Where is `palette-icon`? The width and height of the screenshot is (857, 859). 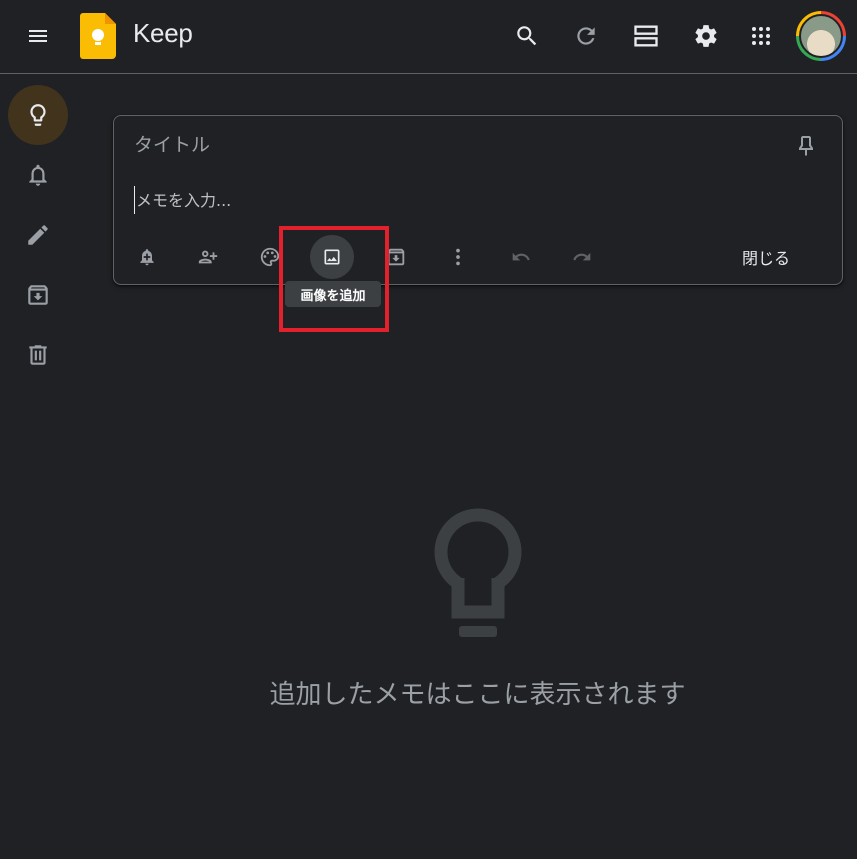
palette-icon is located at coordinates (270, 257).